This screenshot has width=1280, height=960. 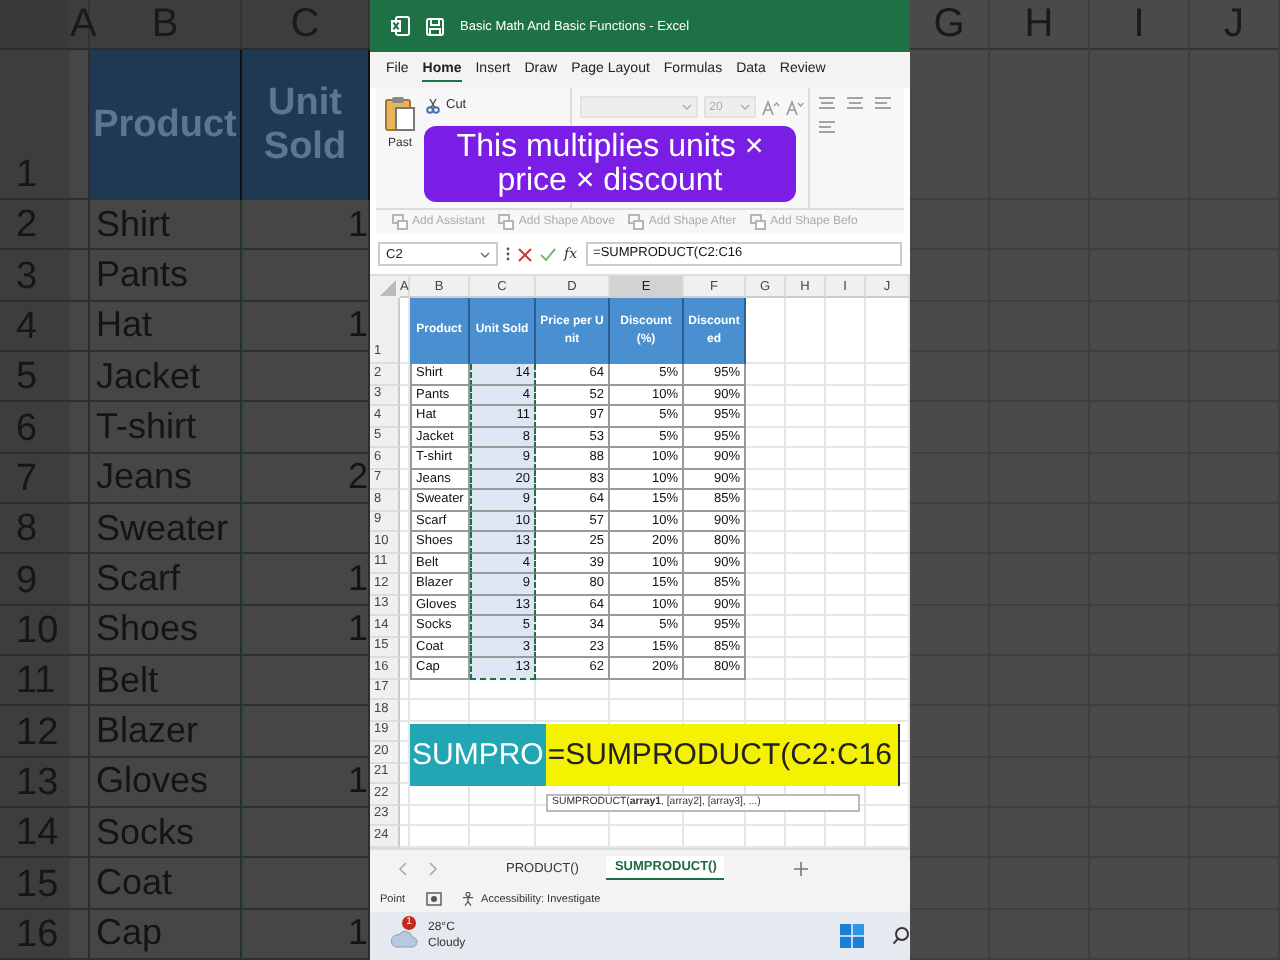 What do you see at coordinates (548, 254) in the screenshot?
I see `checkmark-icon` at bounding box center [548, 254].